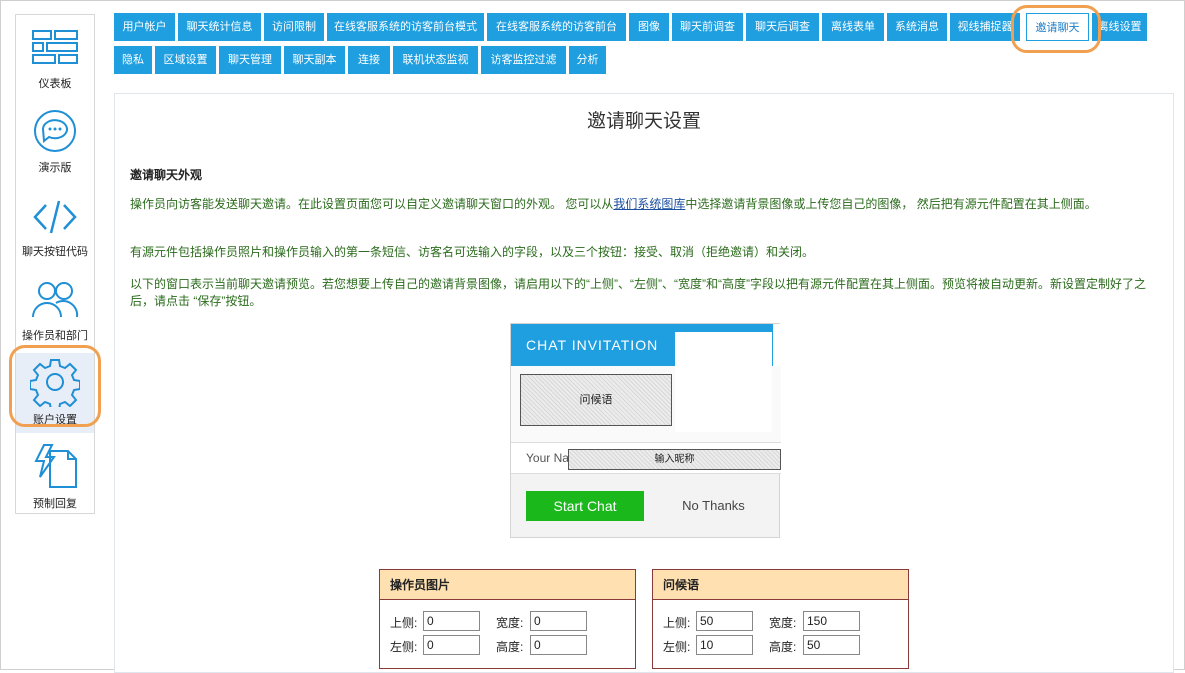 Image resolution: width=1185 pixels, height=673 pixels. I want to click on operator-photo-top-input, so click(451, 621).